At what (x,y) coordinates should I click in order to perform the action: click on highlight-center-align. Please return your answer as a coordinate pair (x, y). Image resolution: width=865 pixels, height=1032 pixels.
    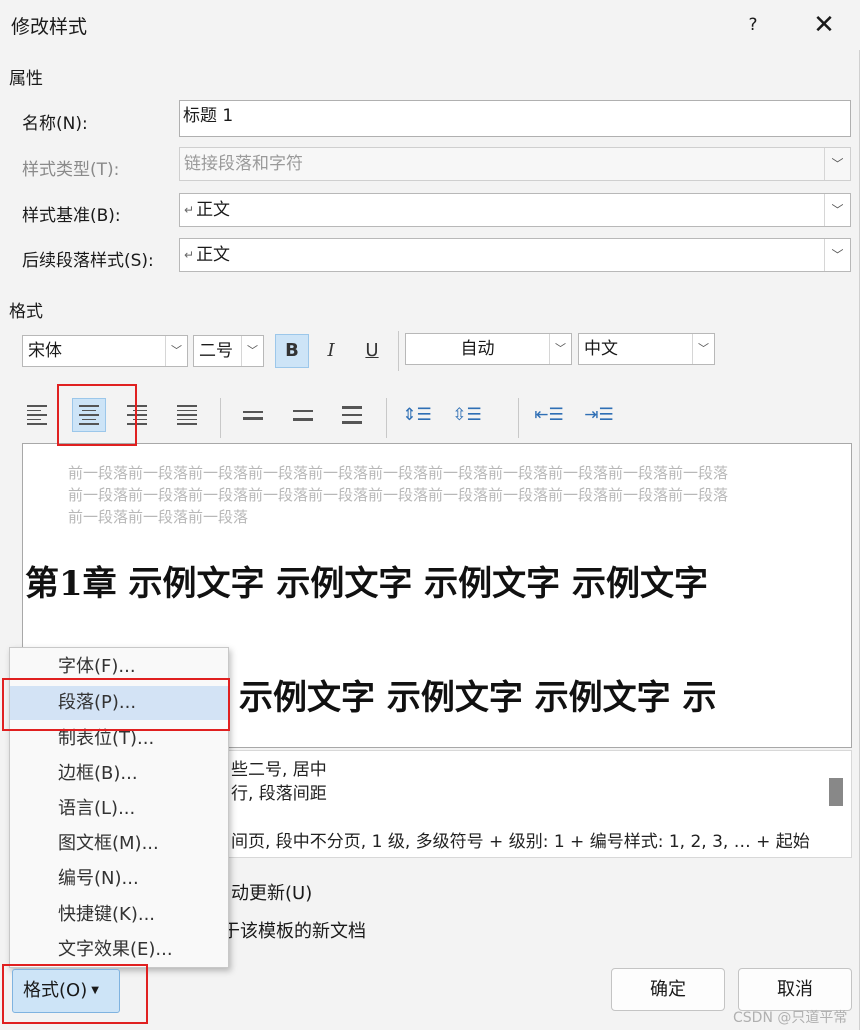
    Looking at the image, I should click on (97, 415).